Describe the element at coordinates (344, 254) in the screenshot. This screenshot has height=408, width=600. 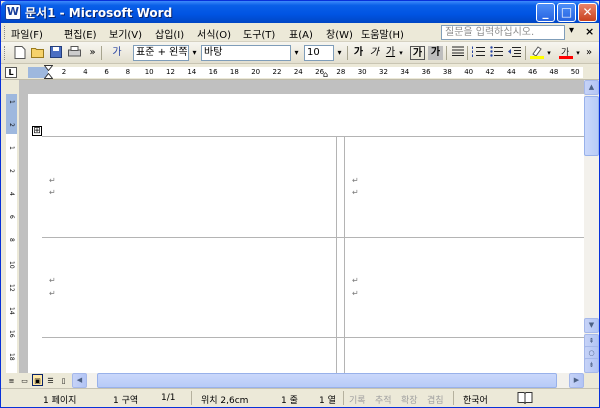
I see `table-column-divider` at that location.